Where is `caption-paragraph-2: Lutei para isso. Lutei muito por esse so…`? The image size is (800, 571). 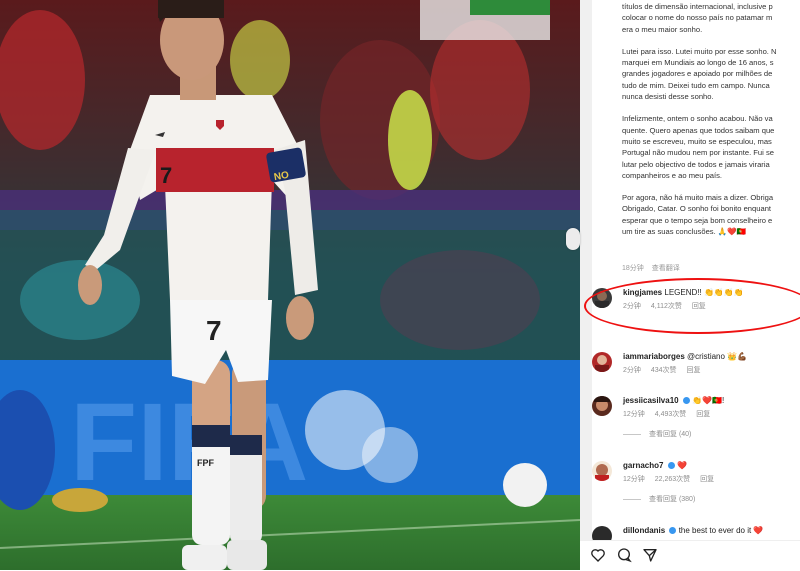
caption-paragraph-2: Lutei para isso. Lutei muito por esse so… is located at coordinates (699, 74).